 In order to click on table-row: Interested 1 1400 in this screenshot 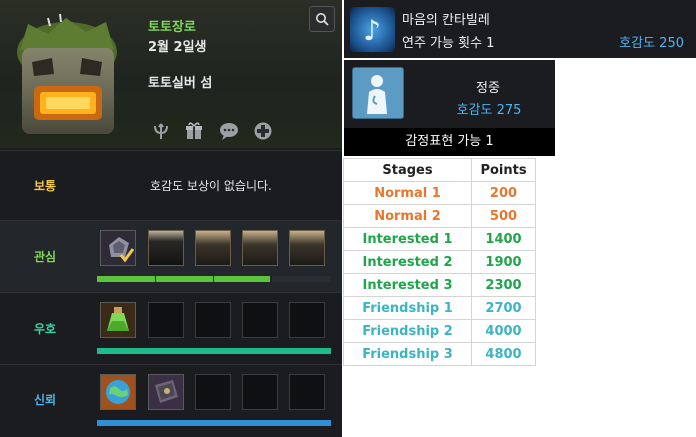, I will do `click(439, 239)`.